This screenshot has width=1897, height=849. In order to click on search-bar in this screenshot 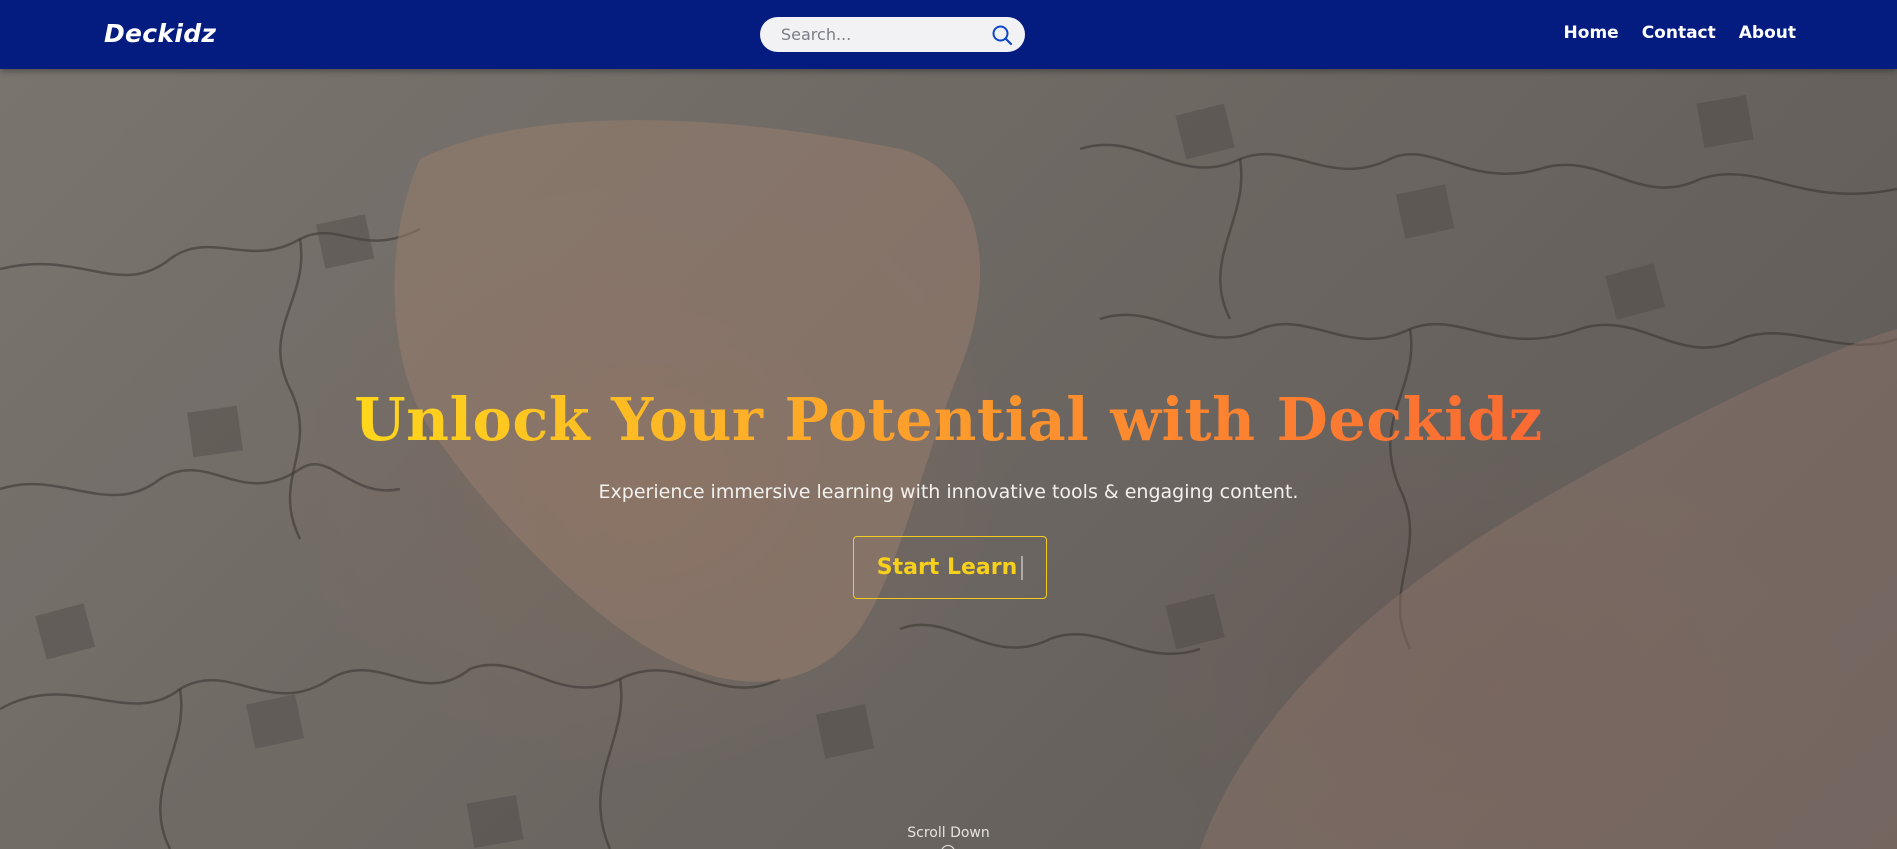, I will do `click(892, 34)`.